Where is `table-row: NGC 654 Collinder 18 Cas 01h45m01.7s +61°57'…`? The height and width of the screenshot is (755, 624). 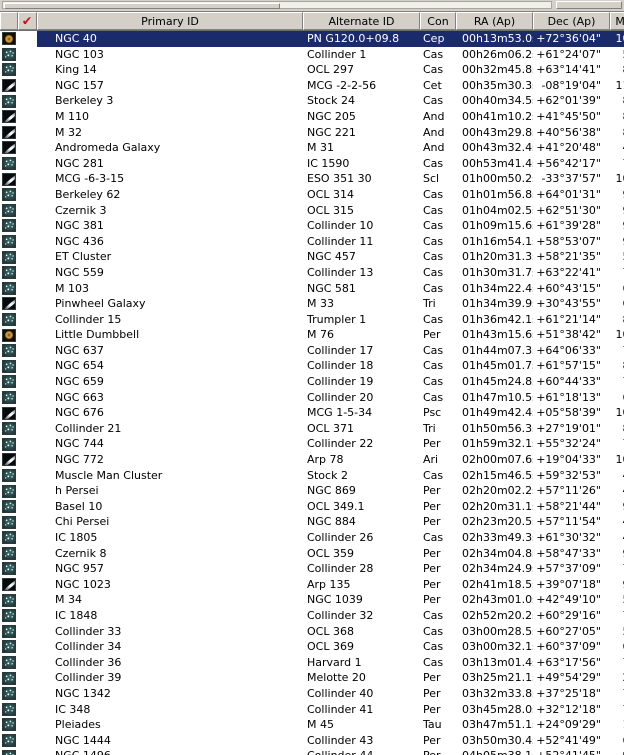
table-row: NGC 654 Collinder 18 Cas 01h45m01.7s +61°57'… is located at coordinates (312, 366).